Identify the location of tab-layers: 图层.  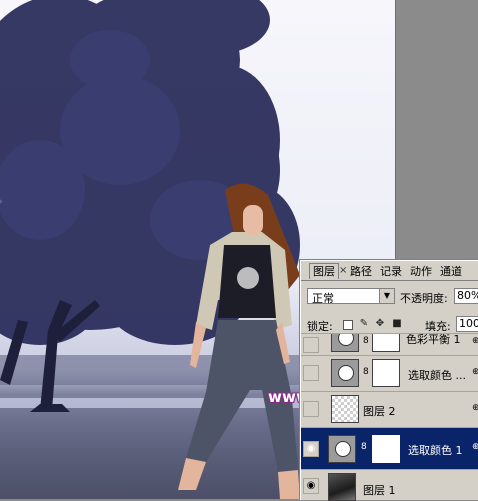
(324, 271).